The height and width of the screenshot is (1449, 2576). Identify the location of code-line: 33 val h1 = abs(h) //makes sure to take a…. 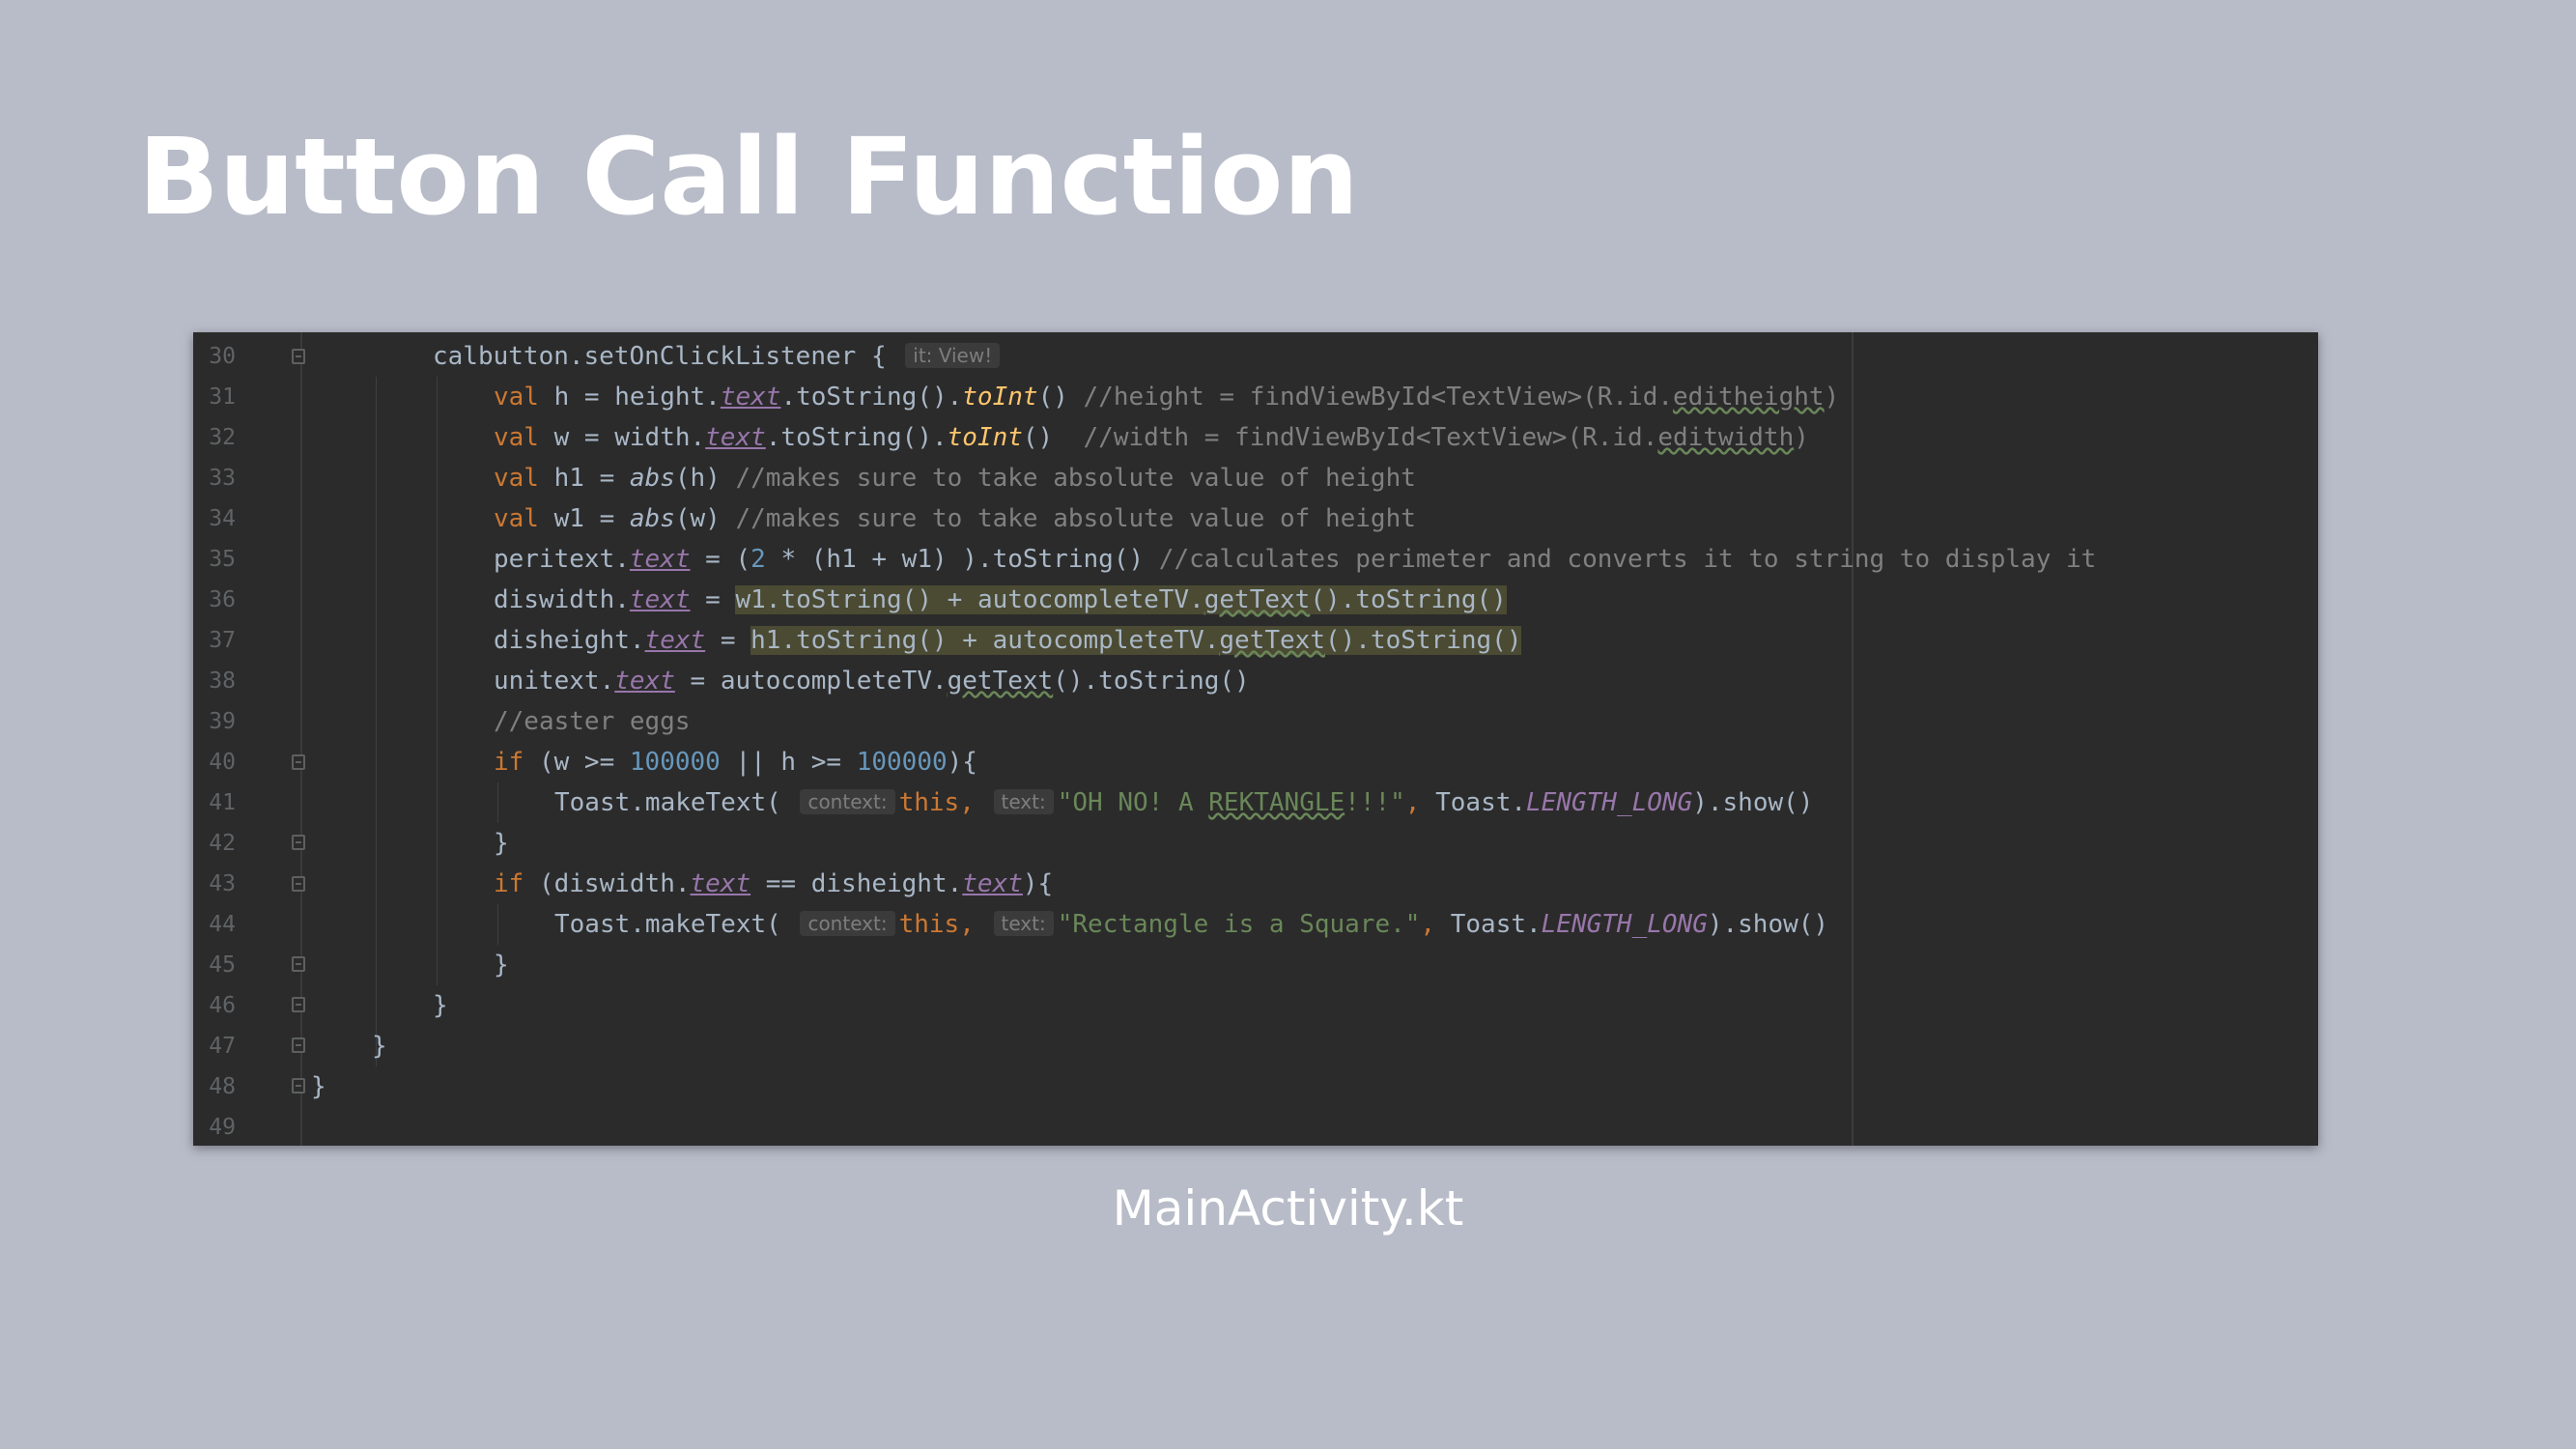
(1255, 478).